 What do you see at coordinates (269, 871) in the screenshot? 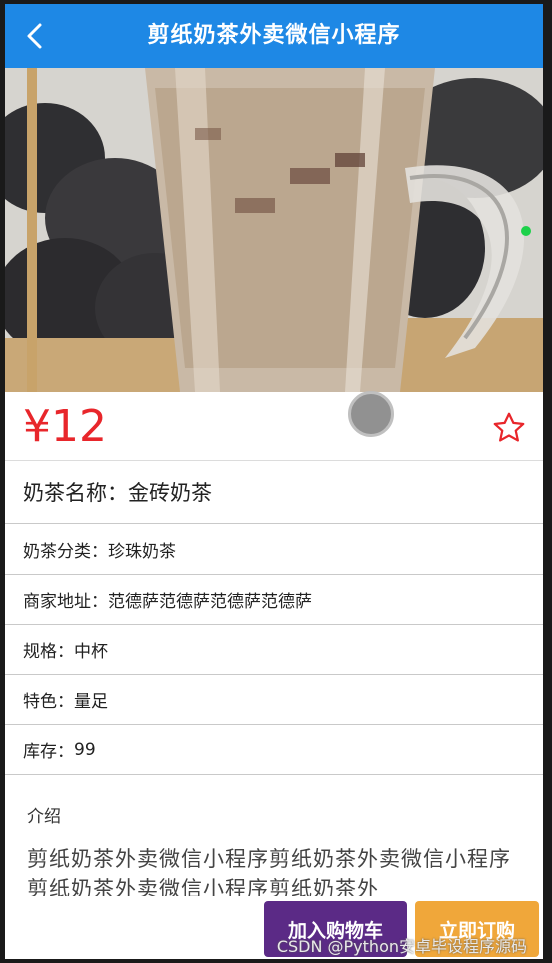
I see `intro-text: 剪纸奶茶外卖微信小程序剪纸奶茶外卖微信小程序剪纸奶茶外卖微信小程序剪纸奶茶外` at bounding box center [269, 871].